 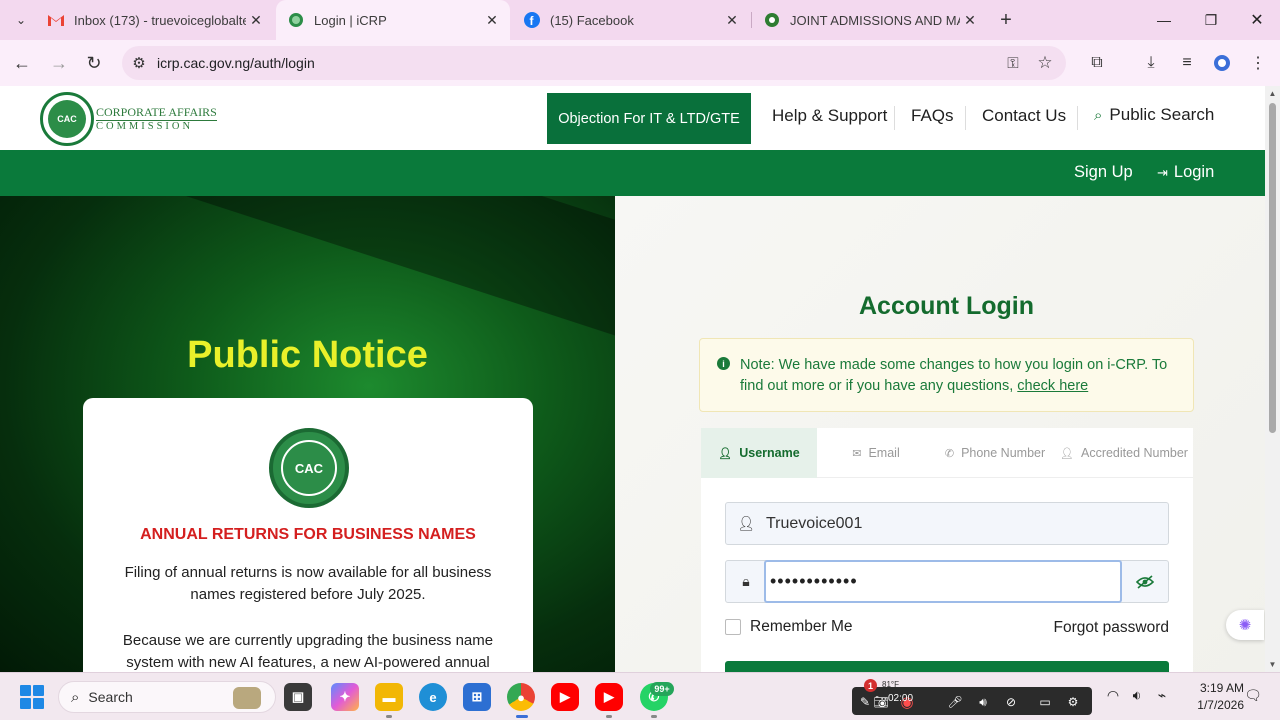 What do you see at coordinates (1137, 695) in the screenshot?
I see `volume-icon: 🔉︎` at bounding box center [1137, 695].